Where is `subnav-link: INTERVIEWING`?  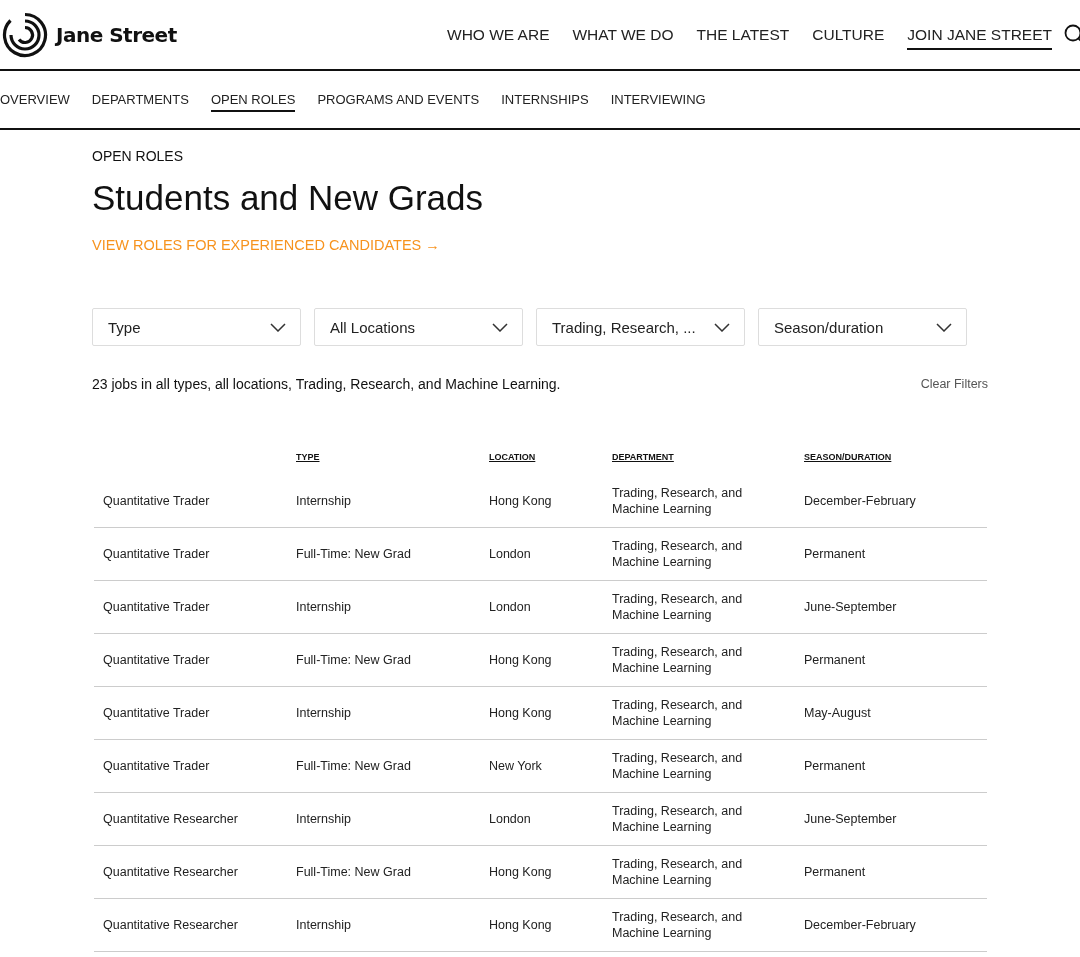 subnav-link: INTERVIEWING is located at coordinates (658, 102).